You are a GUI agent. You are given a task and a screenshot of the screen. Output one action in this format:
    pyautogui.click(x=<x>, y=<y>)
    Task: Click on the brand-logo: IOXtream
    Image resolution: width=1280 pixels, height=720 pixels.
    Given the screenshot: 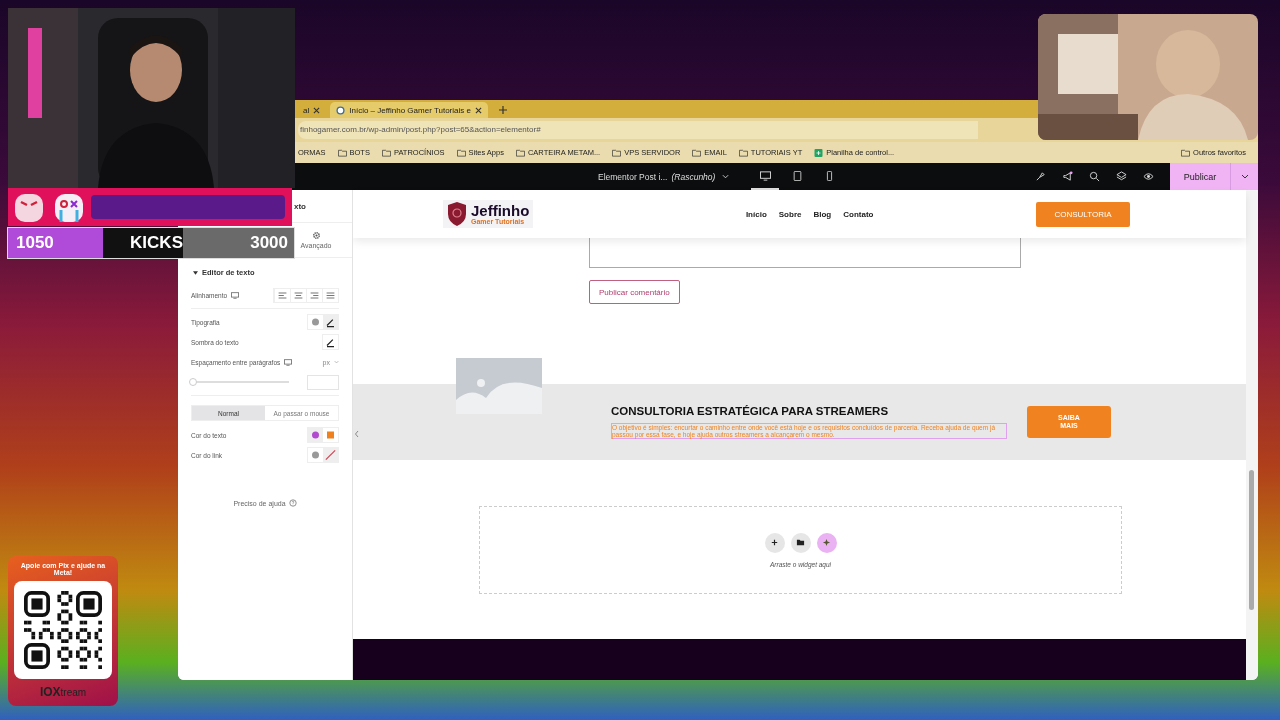 What is the action you would take?
    pyautogui.click(x=63, y=691)
    